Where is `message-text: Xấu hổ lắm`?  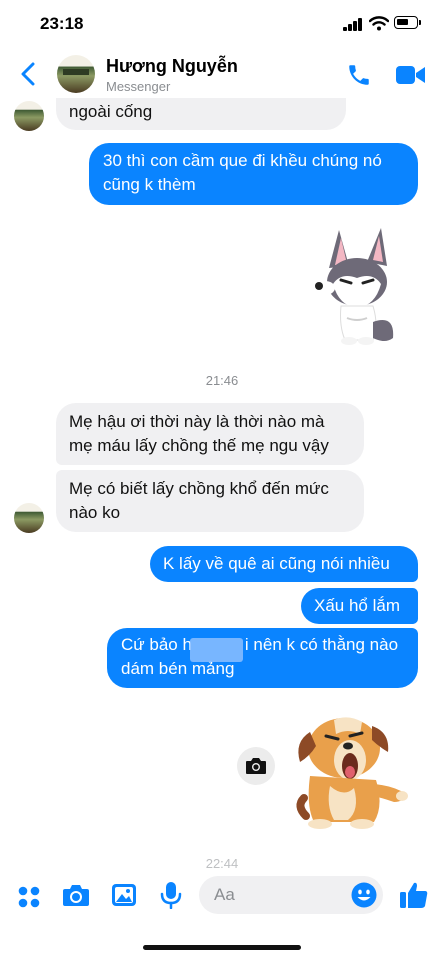
message-text: Xấu hổ lắm is located at coordinates (357, 605).